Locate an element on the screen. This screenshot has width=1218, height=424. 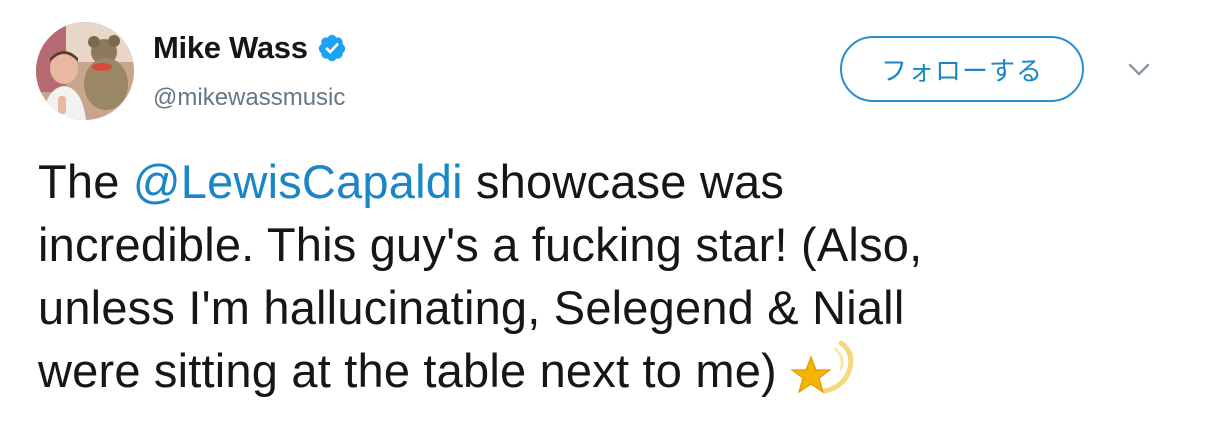
tweet-text-segment: The is located at coordinates (85, 181).